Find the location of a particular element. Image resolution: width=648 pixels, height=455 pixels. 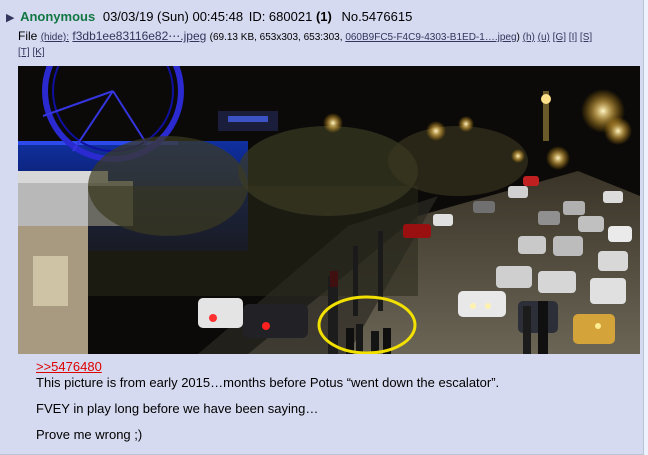

poster-id: ID: 680021 is located at coordinates (281, 16).